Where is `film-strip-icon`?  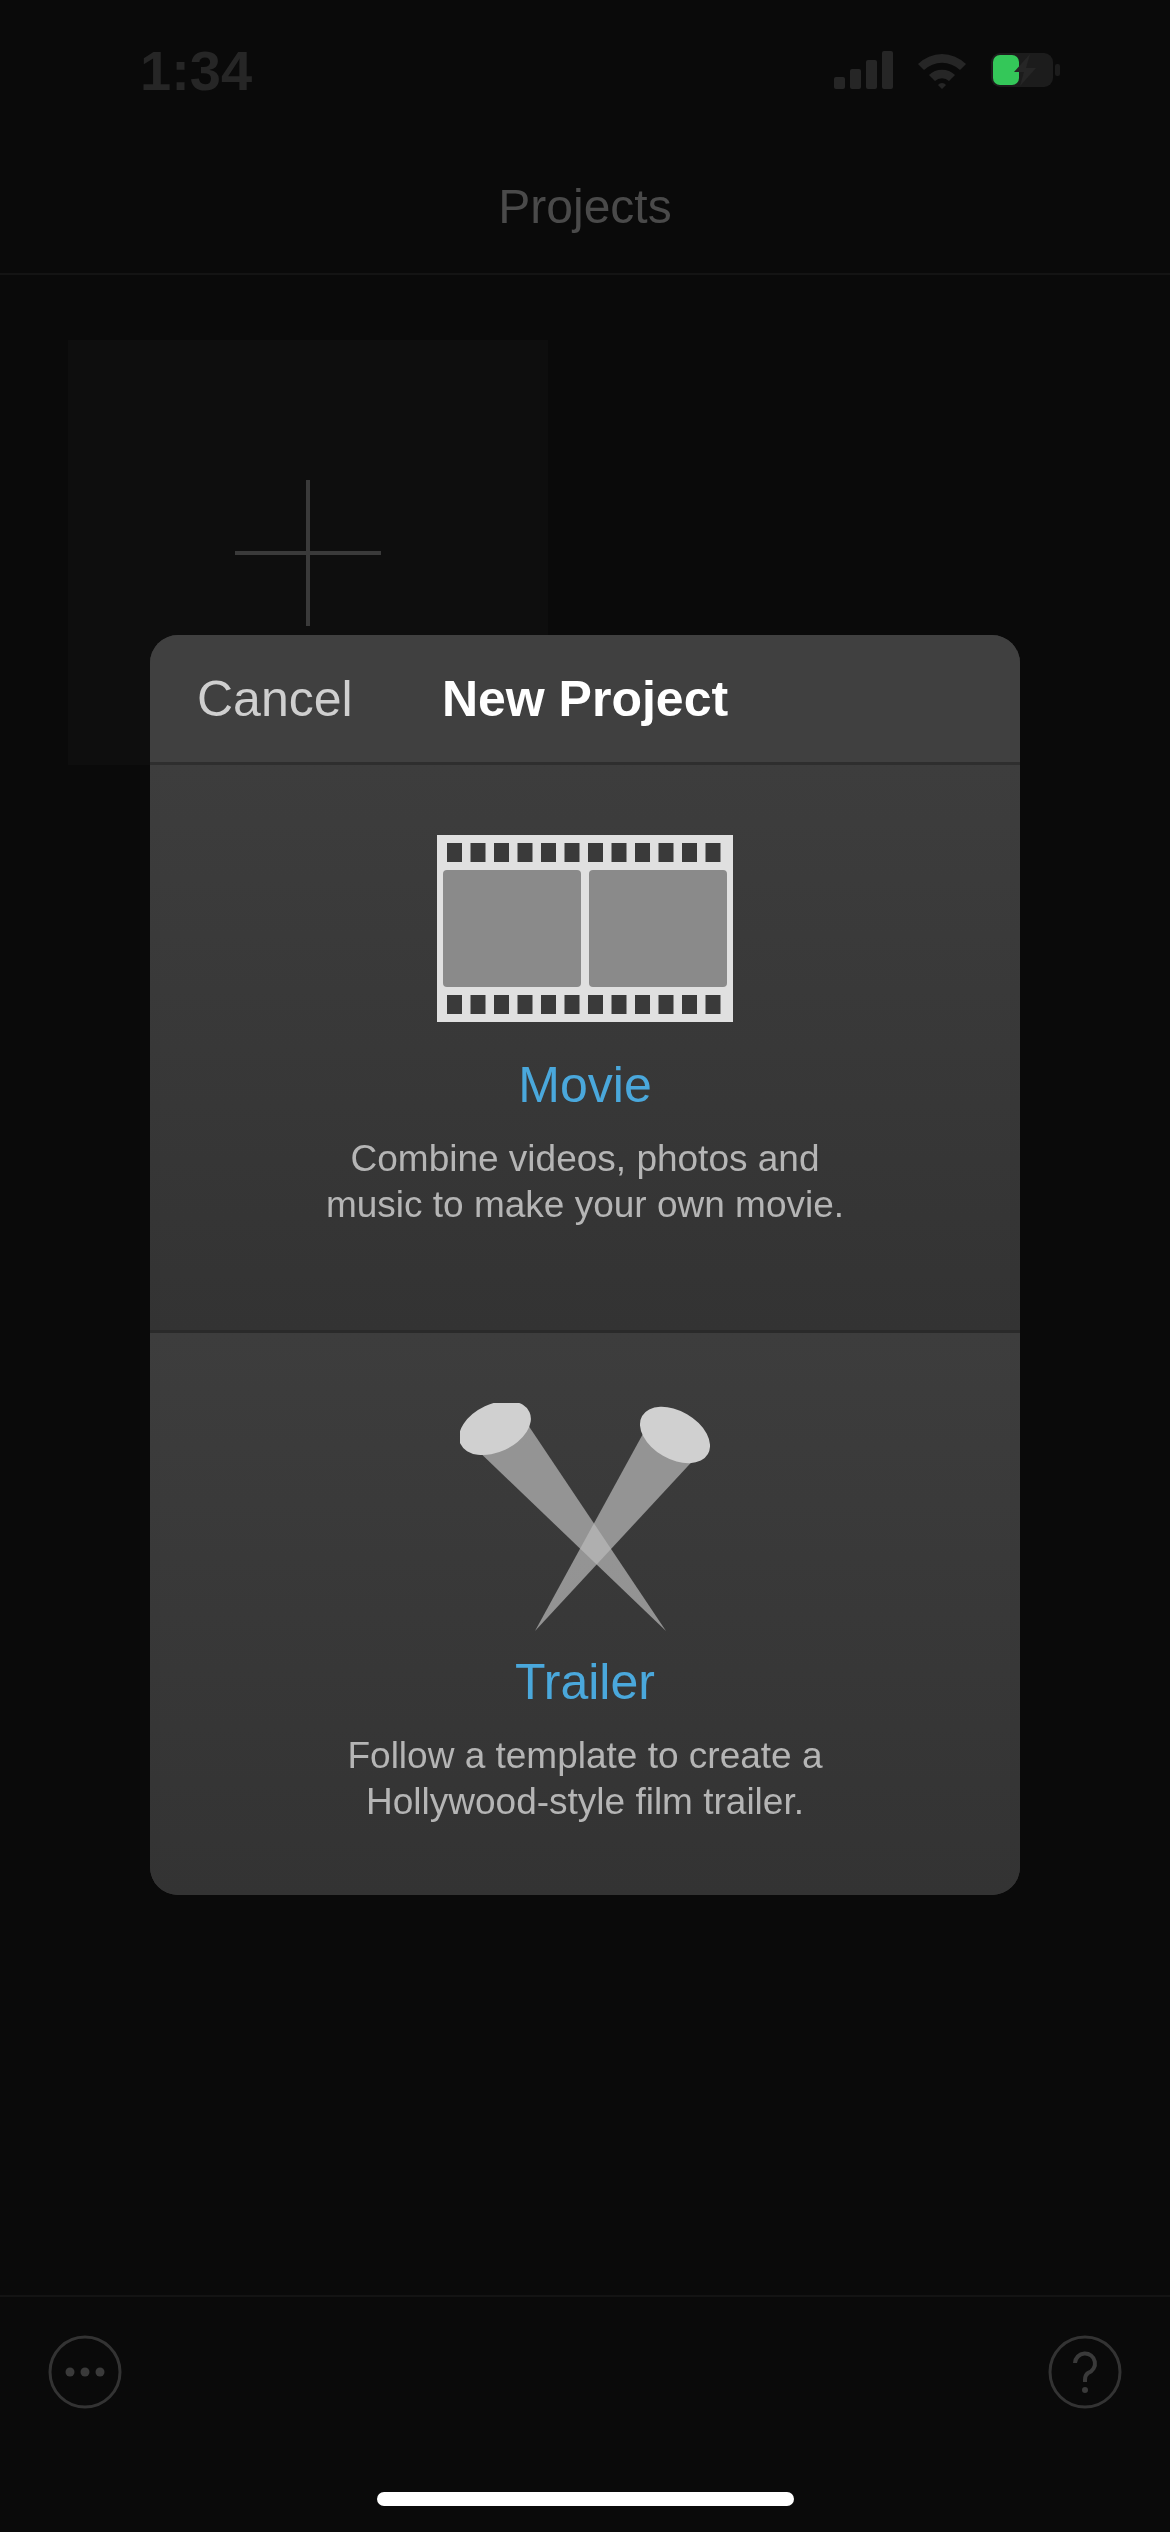 film-strip-icon is located at coordinates (585, 928).